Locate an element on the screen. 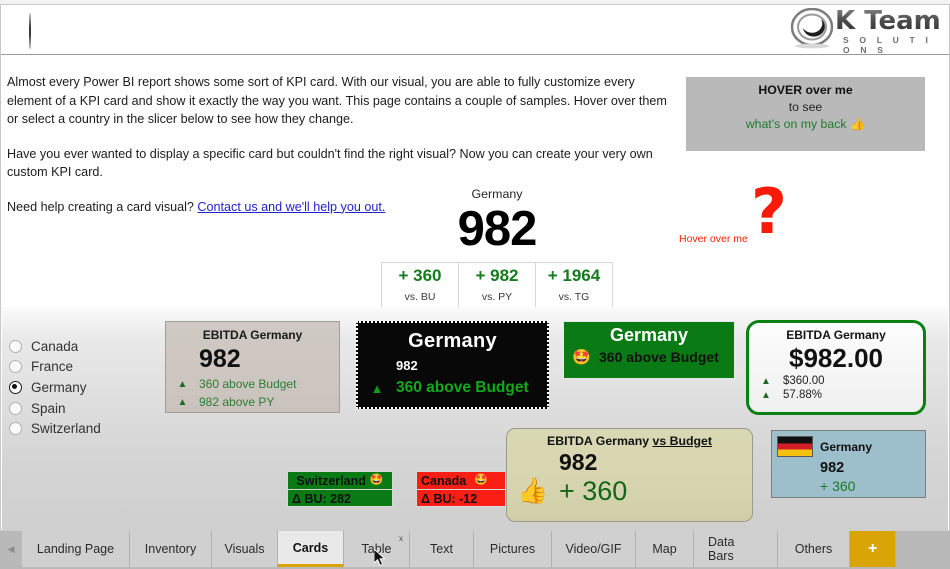 Image resolution: width=950 pixels, height=569 pixels. green-card-row-text: 360 above Budget is located at coordinates (659, 357).